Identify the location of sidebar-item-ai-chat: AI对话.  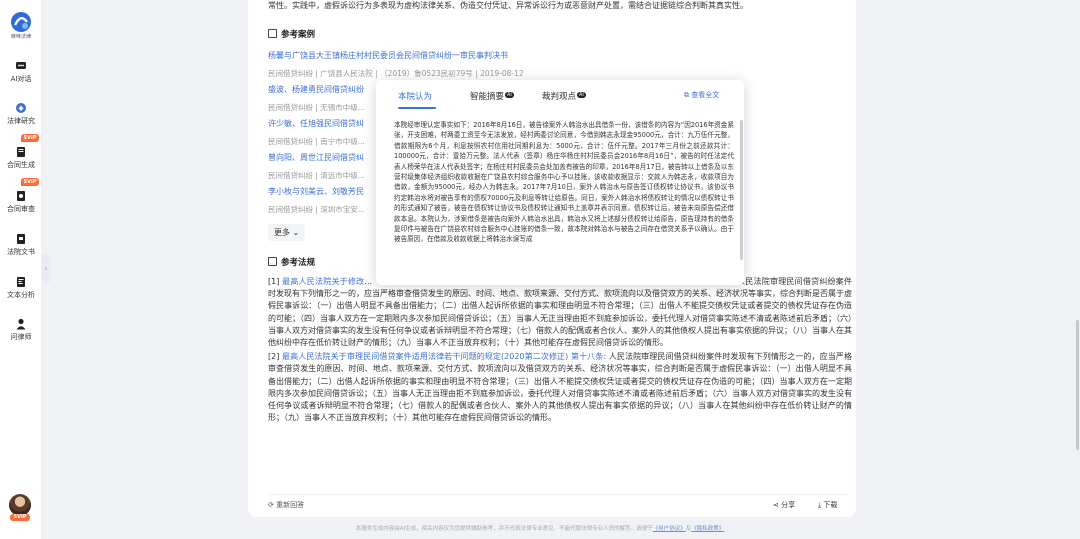
(21, 72).